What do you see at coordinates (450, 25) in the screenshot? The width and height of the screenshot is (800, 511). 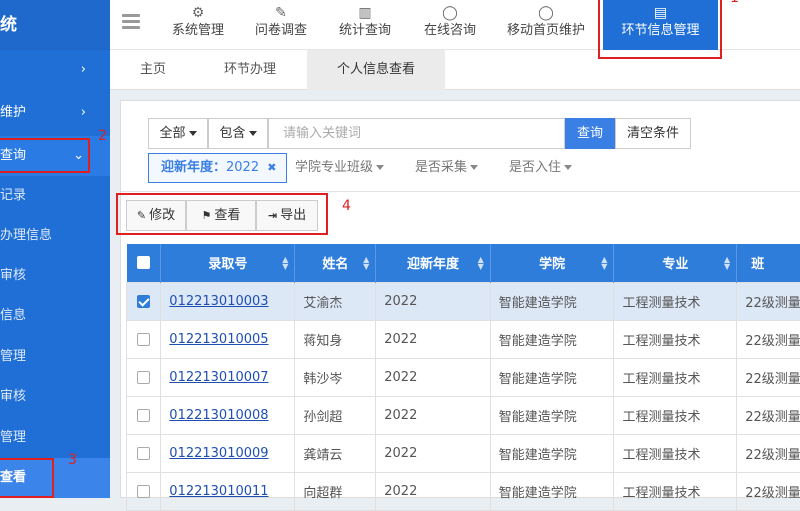 I see `nav-consult: ◯ 在线咨询` at bounding box center [450, 25].